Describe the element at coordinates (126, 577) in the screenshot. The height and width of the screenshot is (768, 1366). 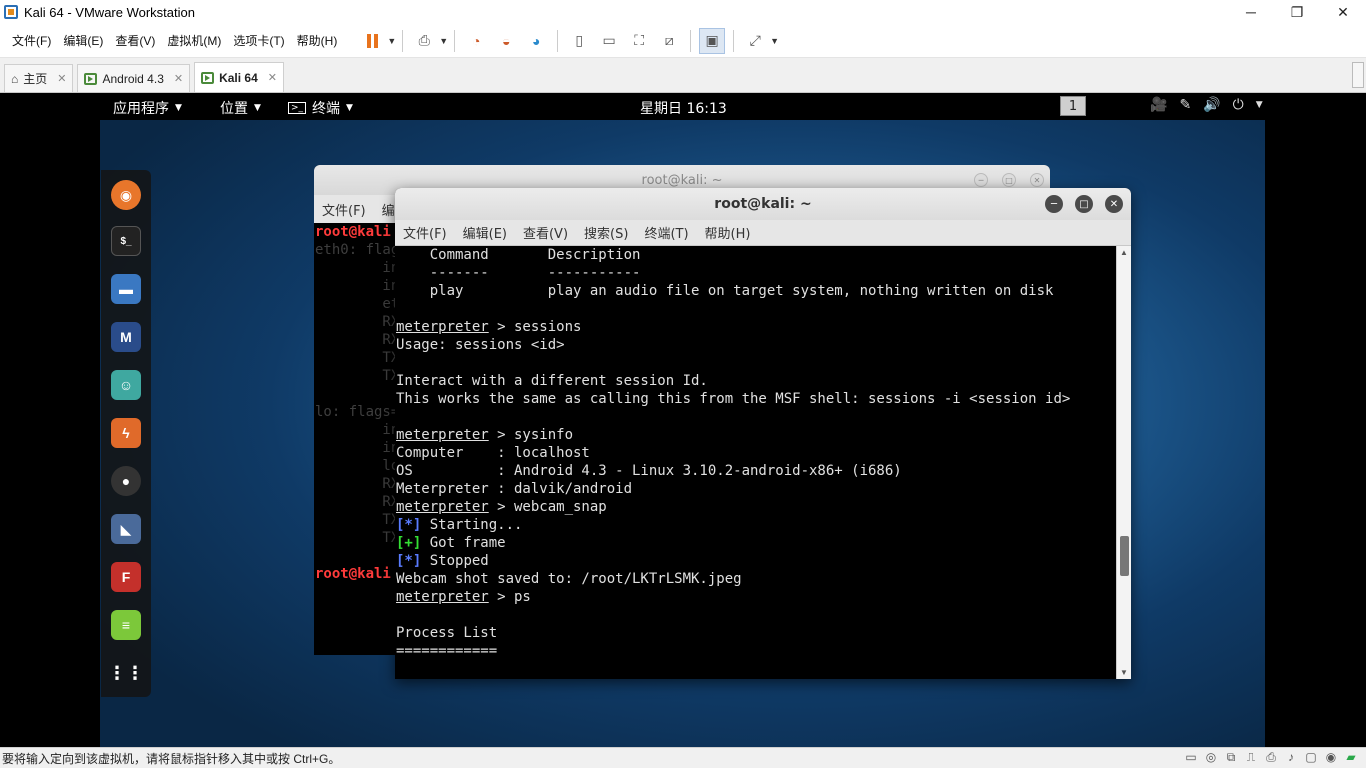
I see `faraday-icon: F` at that location.